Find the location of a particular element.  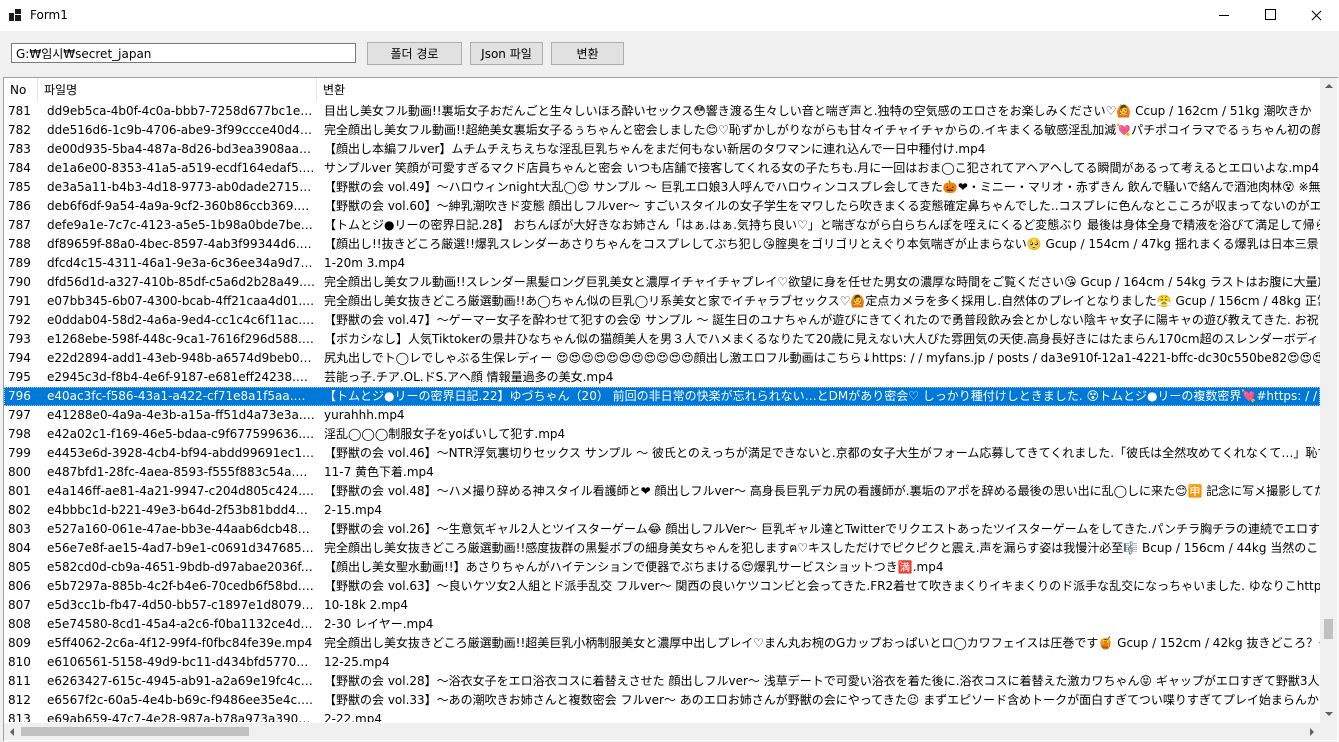

row-converted-cell: 10-18k 2.mp4 is located at coordinates (822, 605).